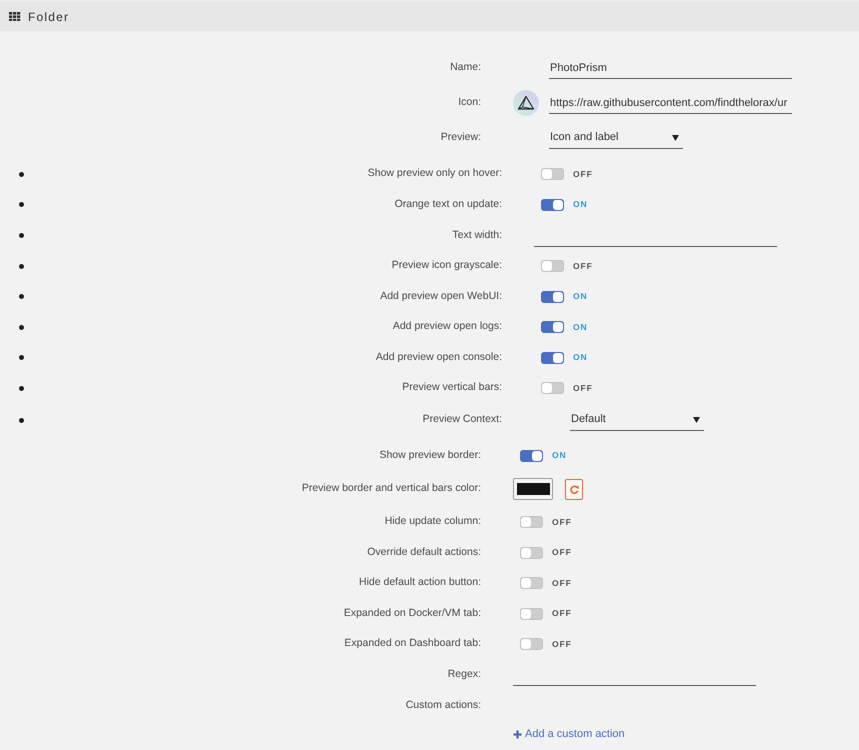 The width and height of the screenshot is (859, 750). Describe the element at coordinates (569, 734) in the screenshot. I see `add-custom-action-link: Add a custom action` at that location.